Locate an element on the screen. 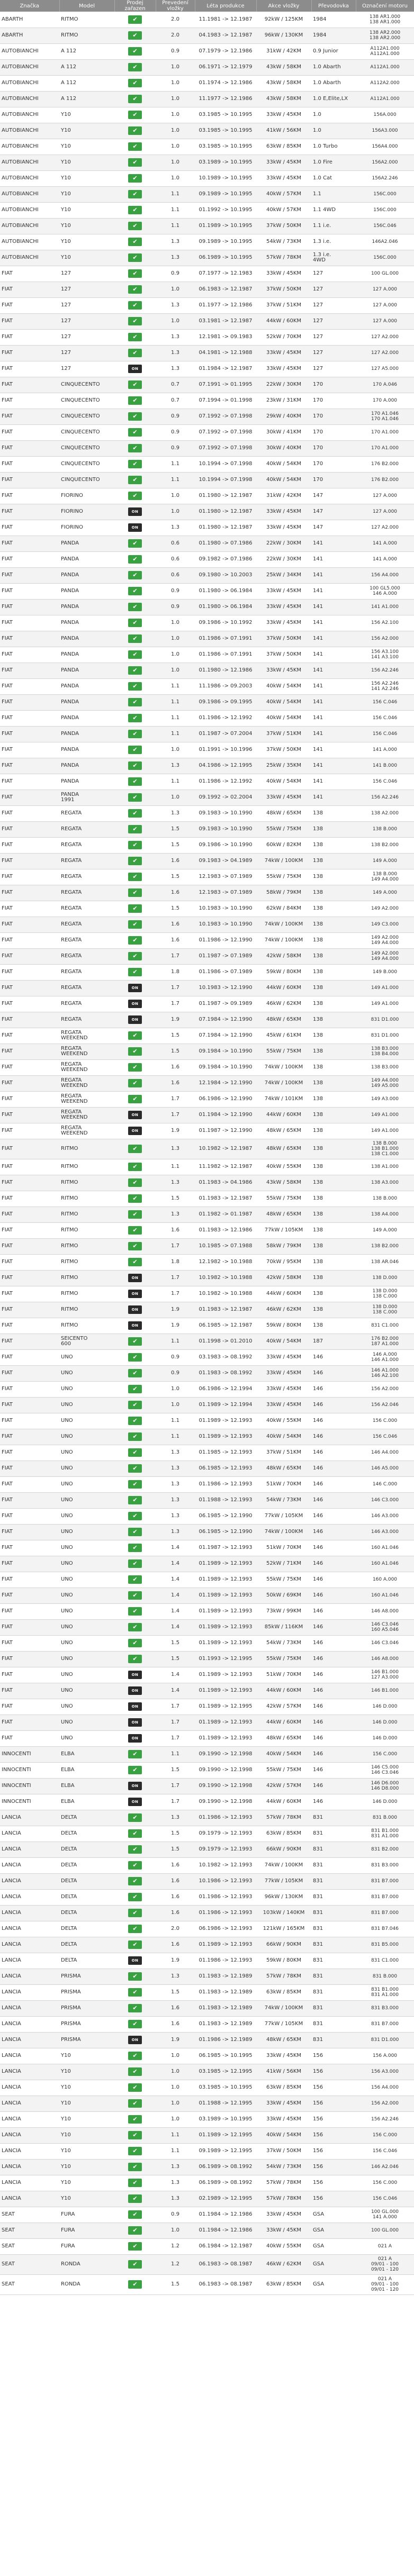 This screenshot has height=2576, width=414. header-gearbox: Převodovka is located at coordinates (333, 6).